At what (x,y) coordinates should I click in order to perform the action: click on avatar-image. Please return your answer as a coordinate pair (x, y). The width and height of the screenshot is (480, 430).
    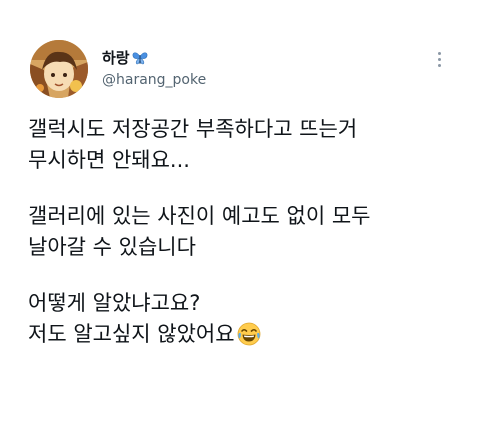
    Looking at the image, I should click on (59, 69).